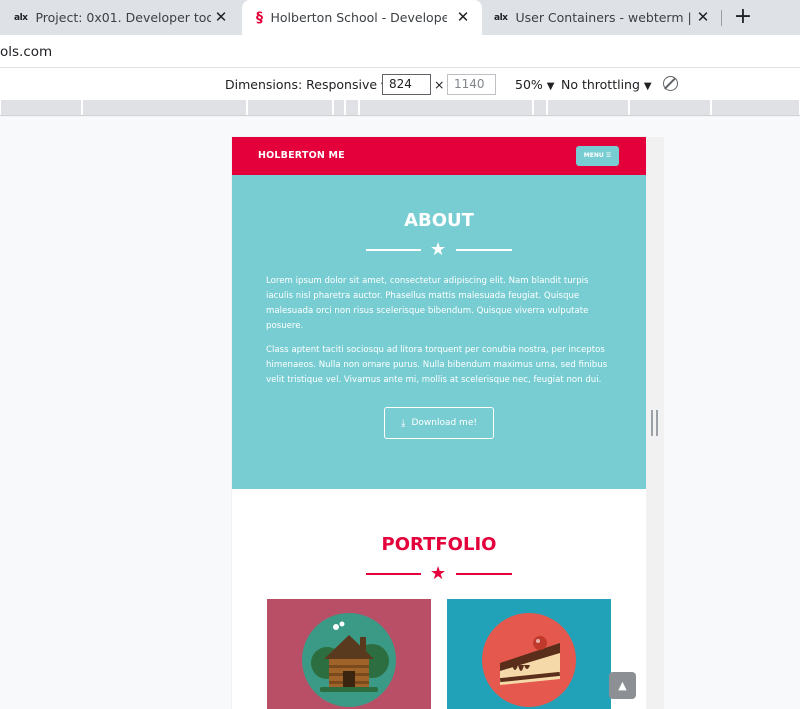 Image resolution: width=800 pixels, height=709 pixels. What do you see at coordinates (670, 83) in the screenshot?
I see `rotate-icon` at bounding box center [670, 83].